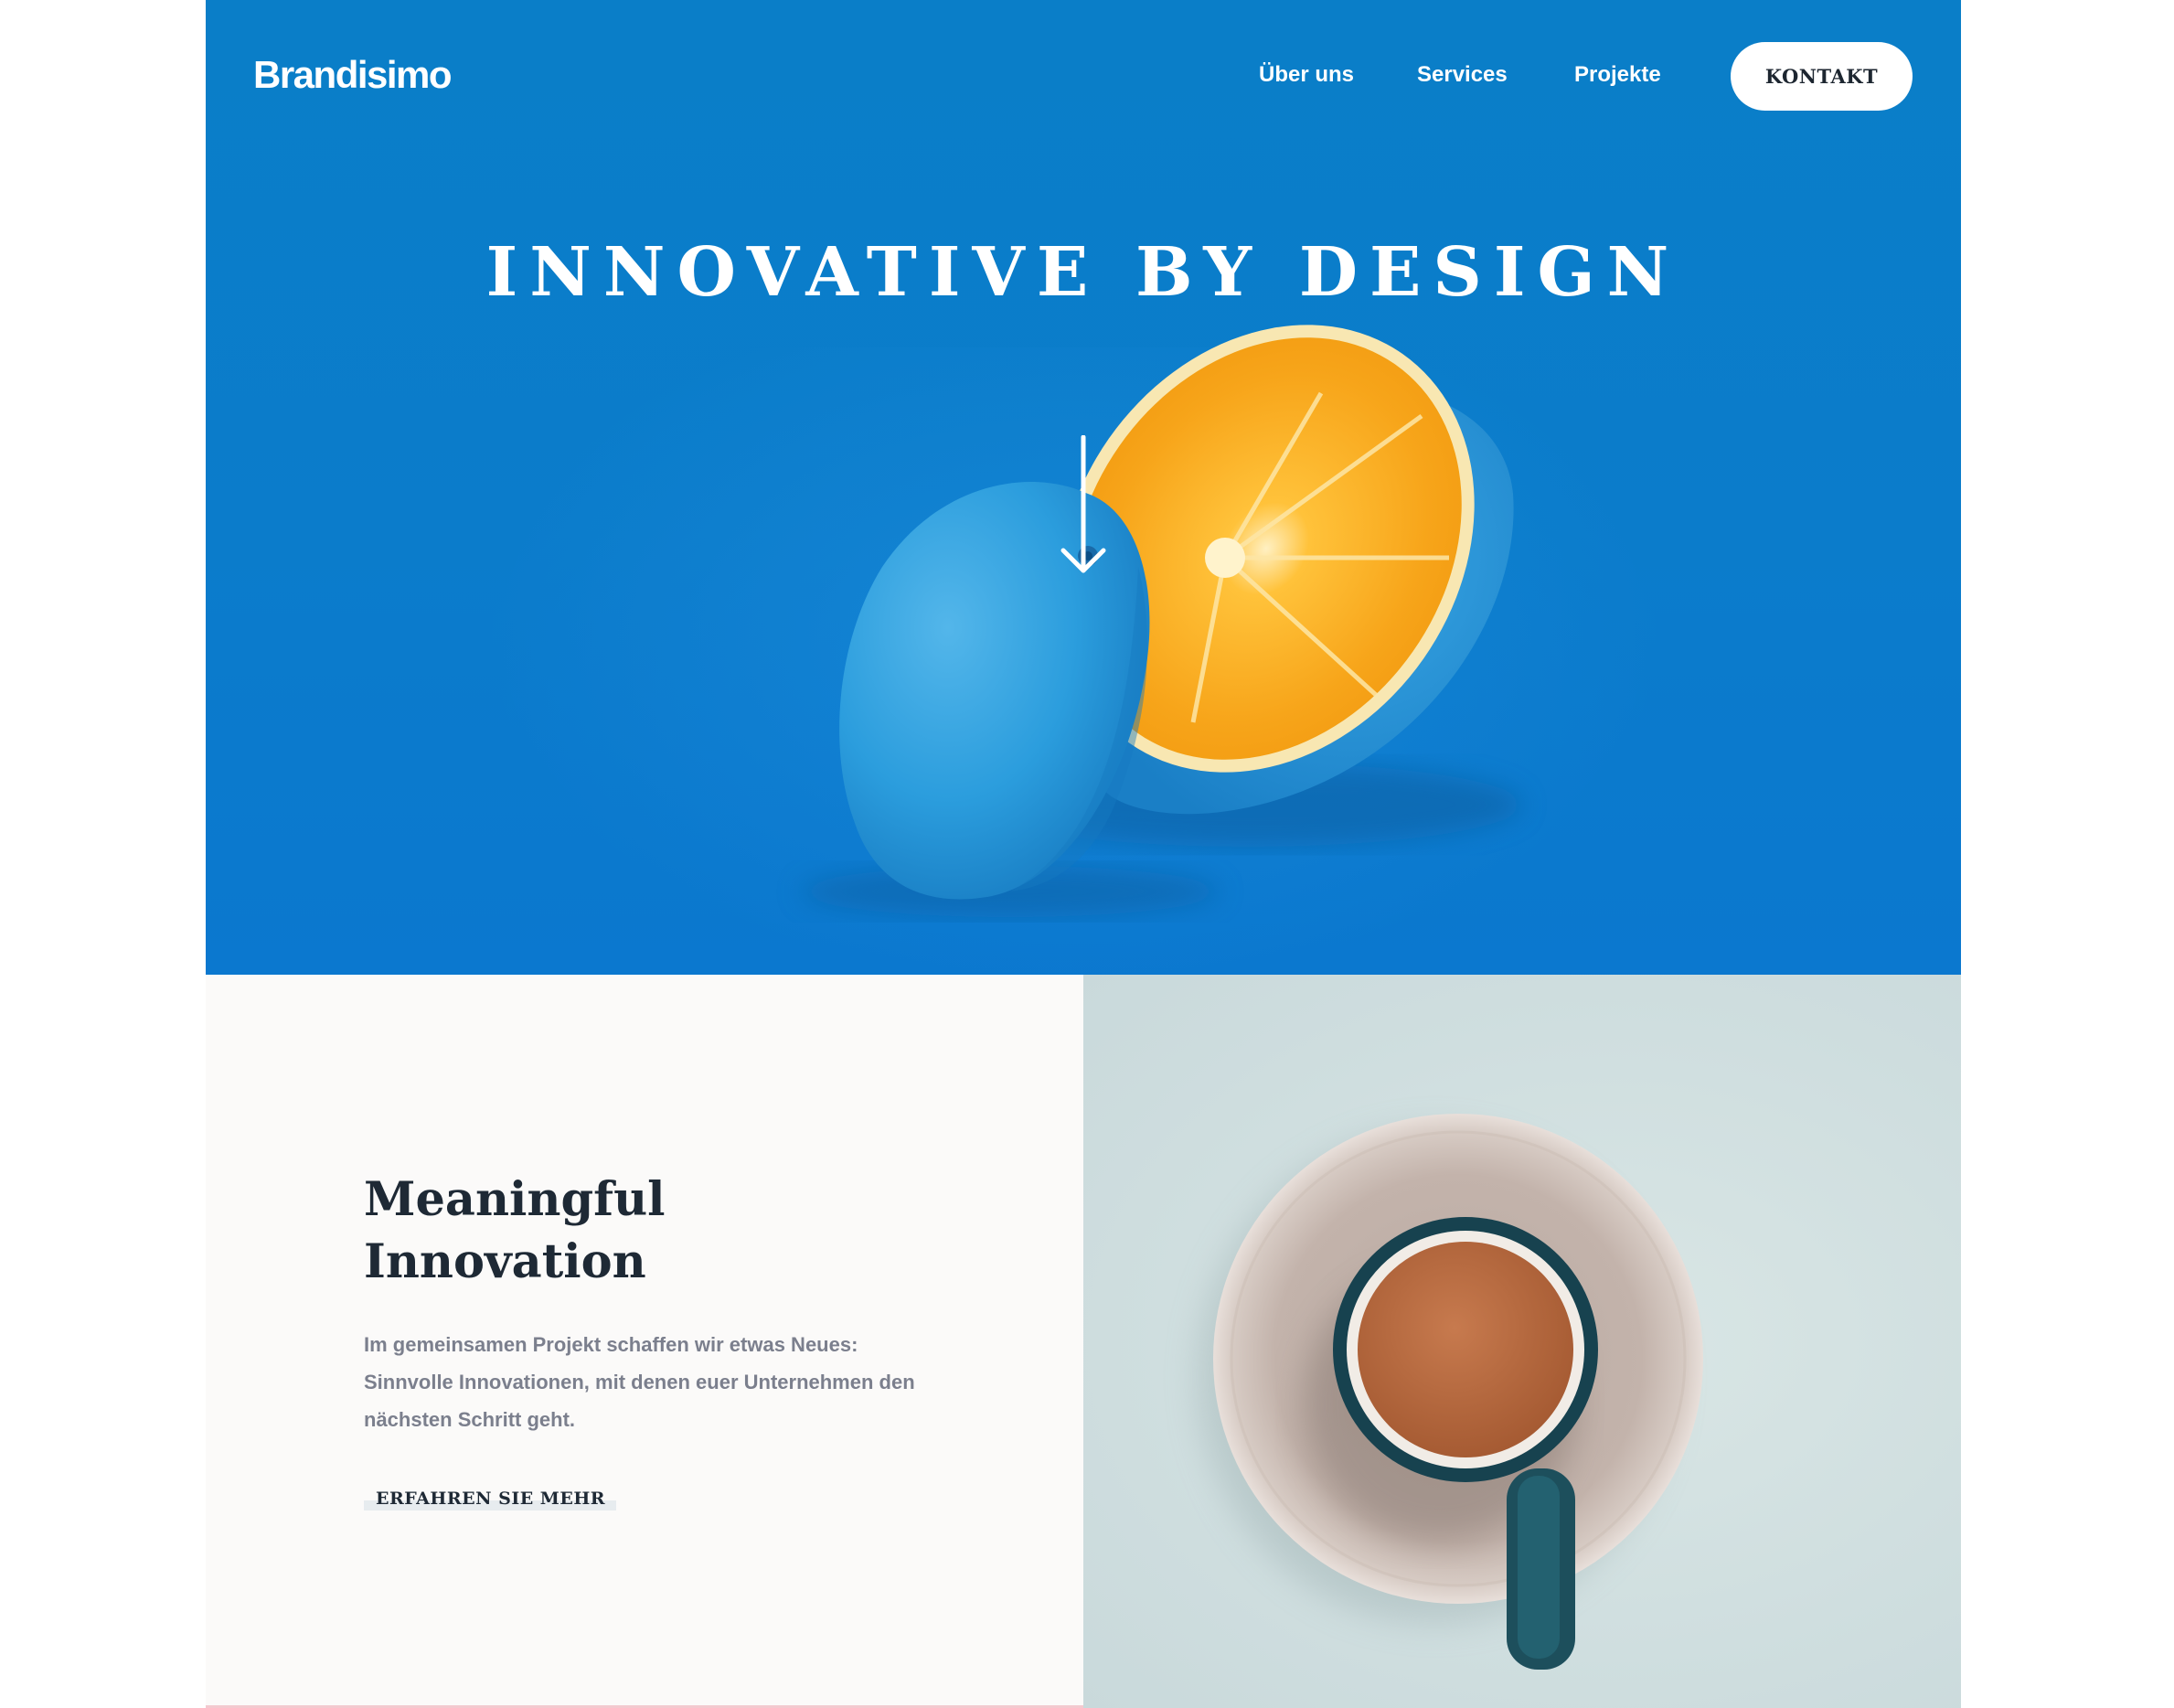 The image size is (2174, 1708). Describe the element at coordinates (1083, 507) in the screenshot. I see `arrow-down-icon` at that location.